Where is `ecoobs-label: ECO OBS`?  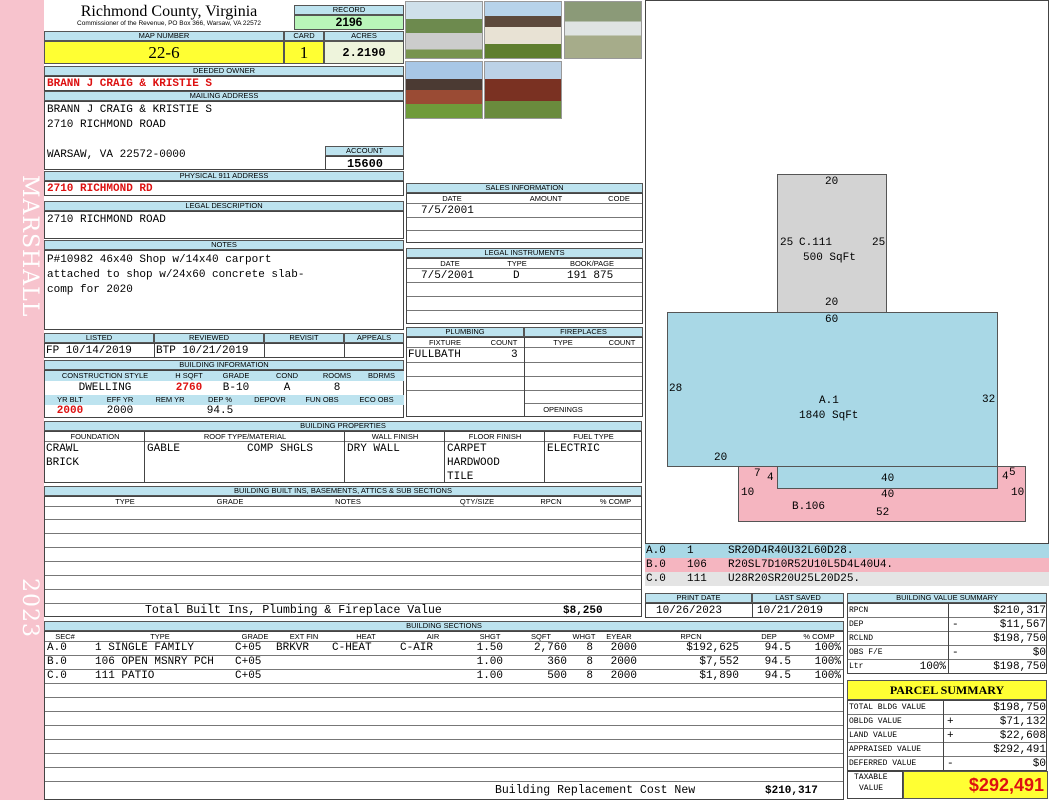
ecoobs-label: ECO OBS is located at coordinates (376, 400).